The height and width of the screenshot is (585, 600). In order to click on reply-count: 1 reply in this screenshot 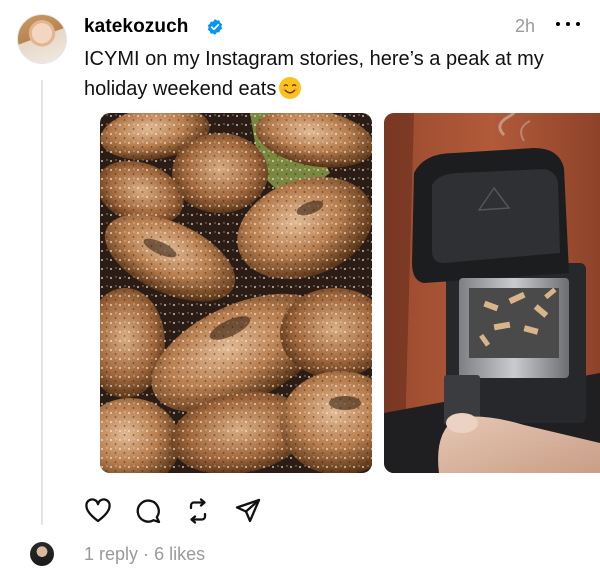, I will do `click(111, 554)`.